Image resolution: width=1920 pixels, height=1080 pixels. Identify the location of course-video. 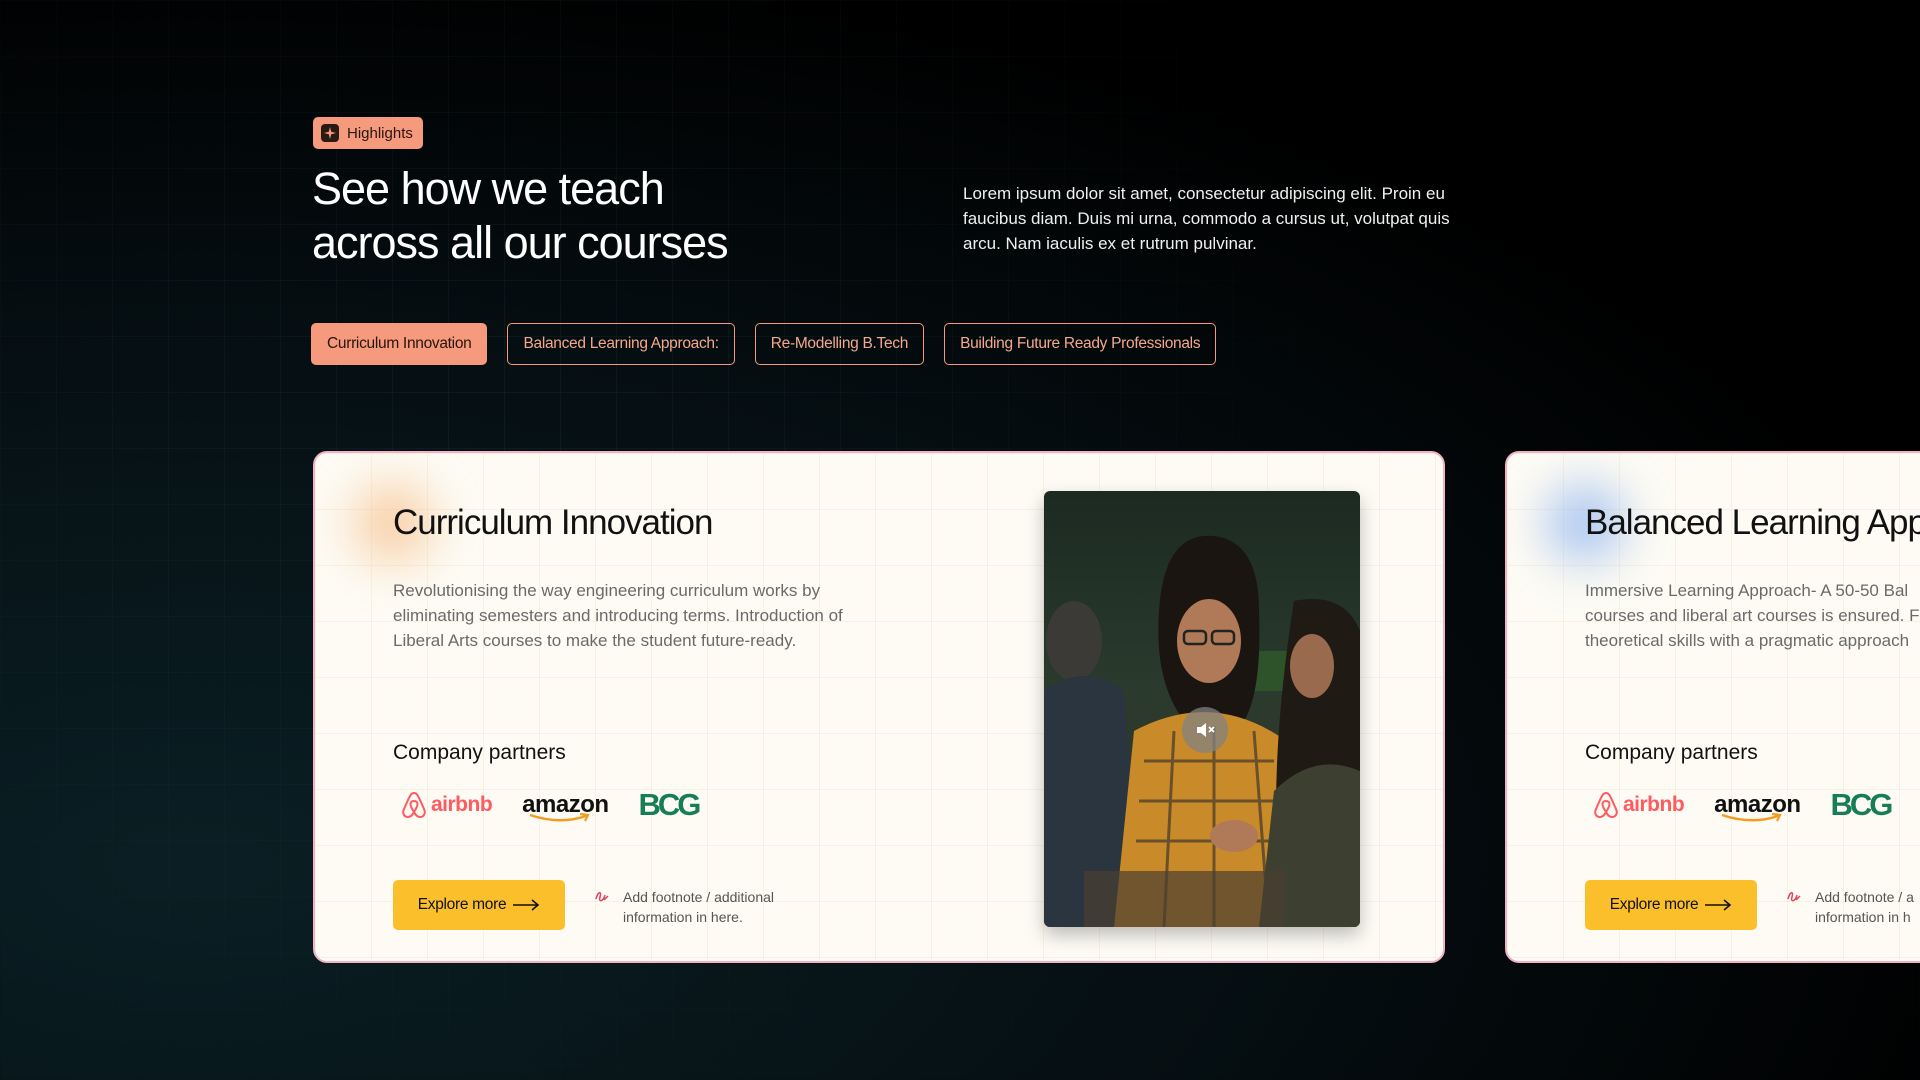
(1202, 709).